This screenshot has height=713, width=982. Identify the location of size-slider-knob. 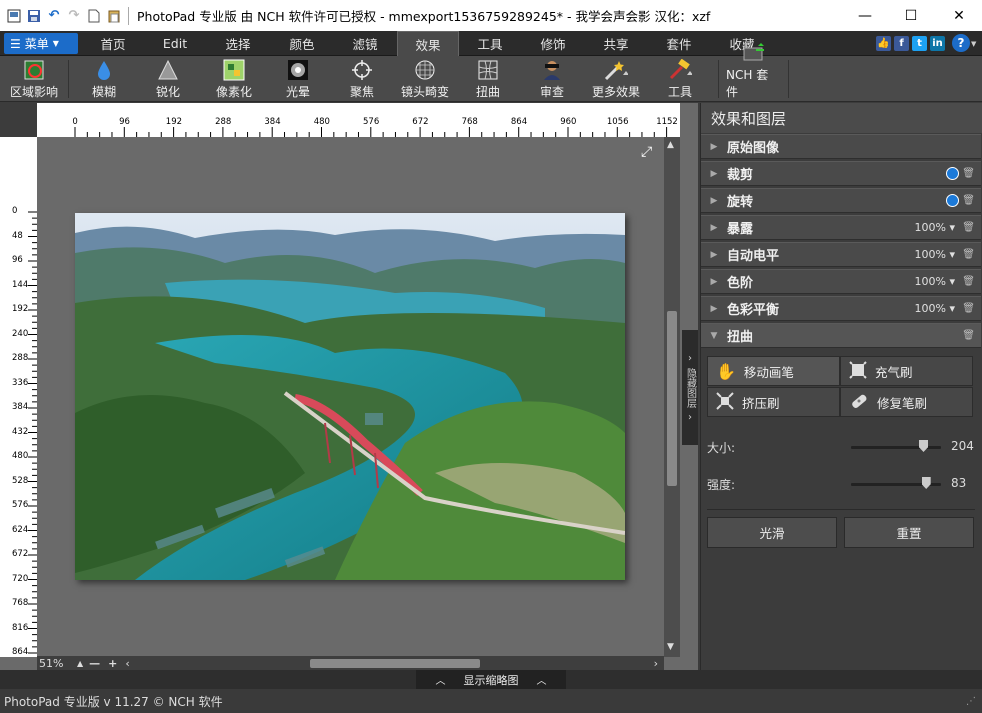
(923, 446).